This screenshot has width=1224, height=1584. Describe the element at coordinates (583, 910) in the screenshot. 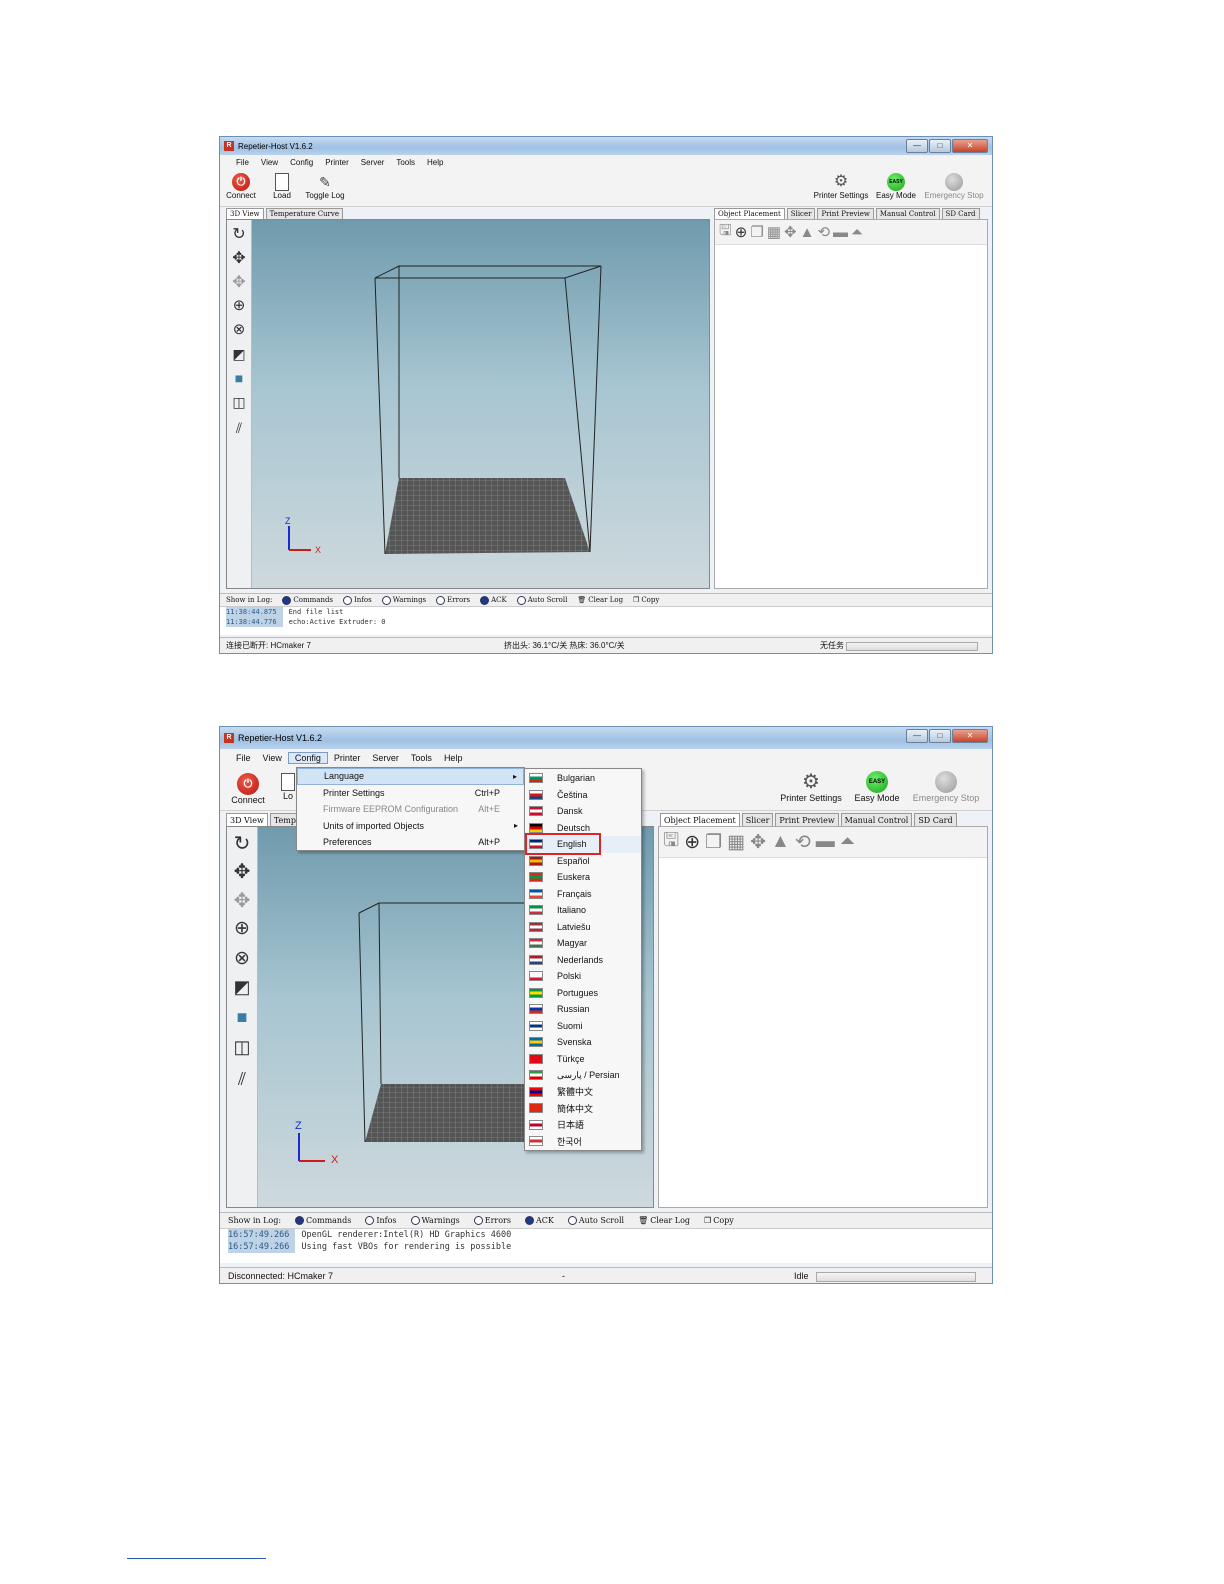

I see `language-italiano: Italiano` at that location.